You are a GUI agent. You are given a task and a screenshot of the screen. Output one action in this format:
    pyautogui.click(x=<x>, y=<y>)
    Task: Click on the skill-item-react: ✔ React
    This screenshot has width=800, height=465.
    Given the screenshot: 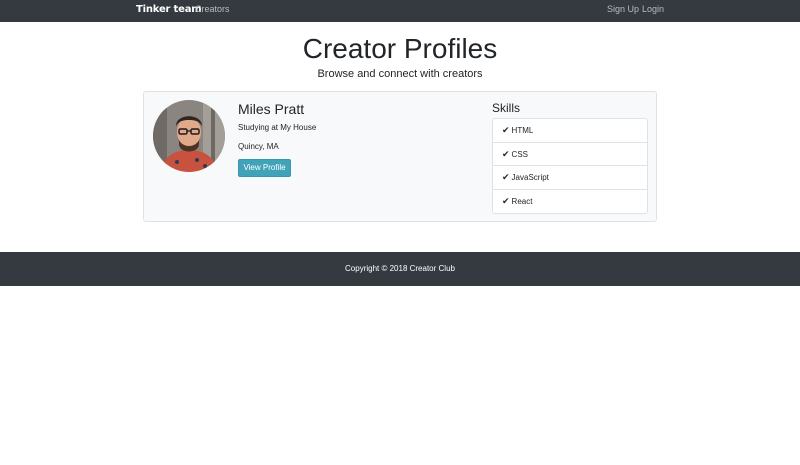 What is the action you would take?
    pyautogui.click(x=570, y=202)
    